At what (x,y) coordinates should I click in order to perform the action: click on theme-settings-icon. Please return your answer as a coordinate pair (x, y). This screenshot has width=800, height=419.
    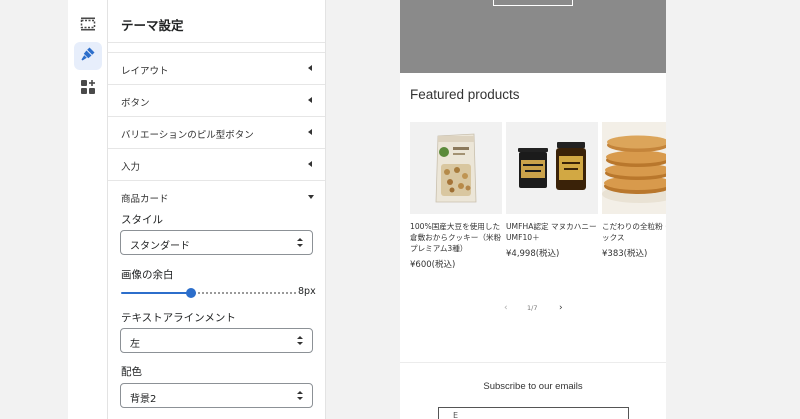
    Looking at the image, I should click on (88, 56).